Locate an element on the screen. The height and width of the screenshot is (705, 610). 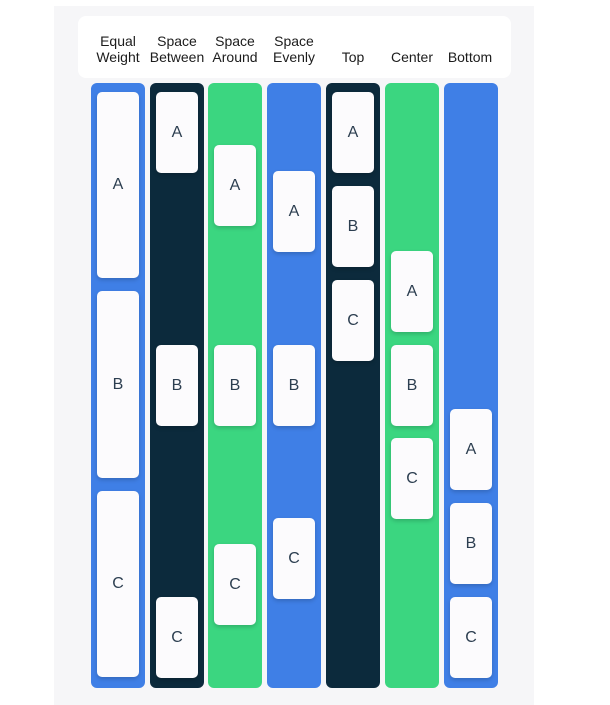
column-space-evenly: A B C is located at coordinates (294, 385).